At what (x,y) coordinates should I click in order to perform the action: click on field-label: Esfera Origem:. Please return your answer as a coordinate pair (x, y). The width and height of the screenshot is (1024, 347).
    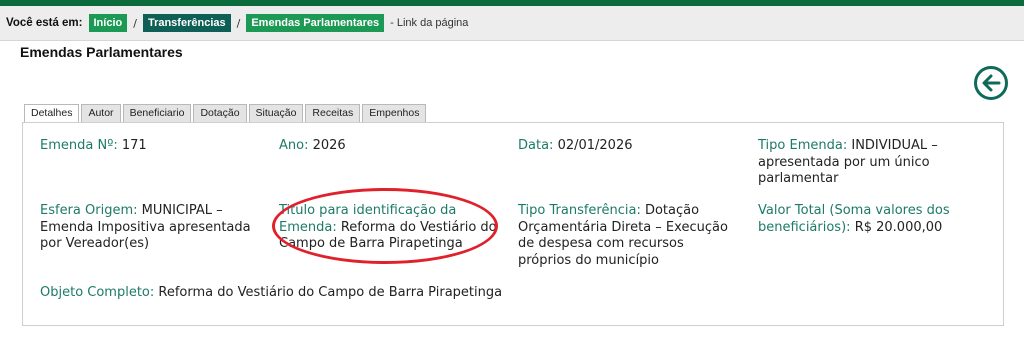
    Looking at the image, I should click on (89, 210).